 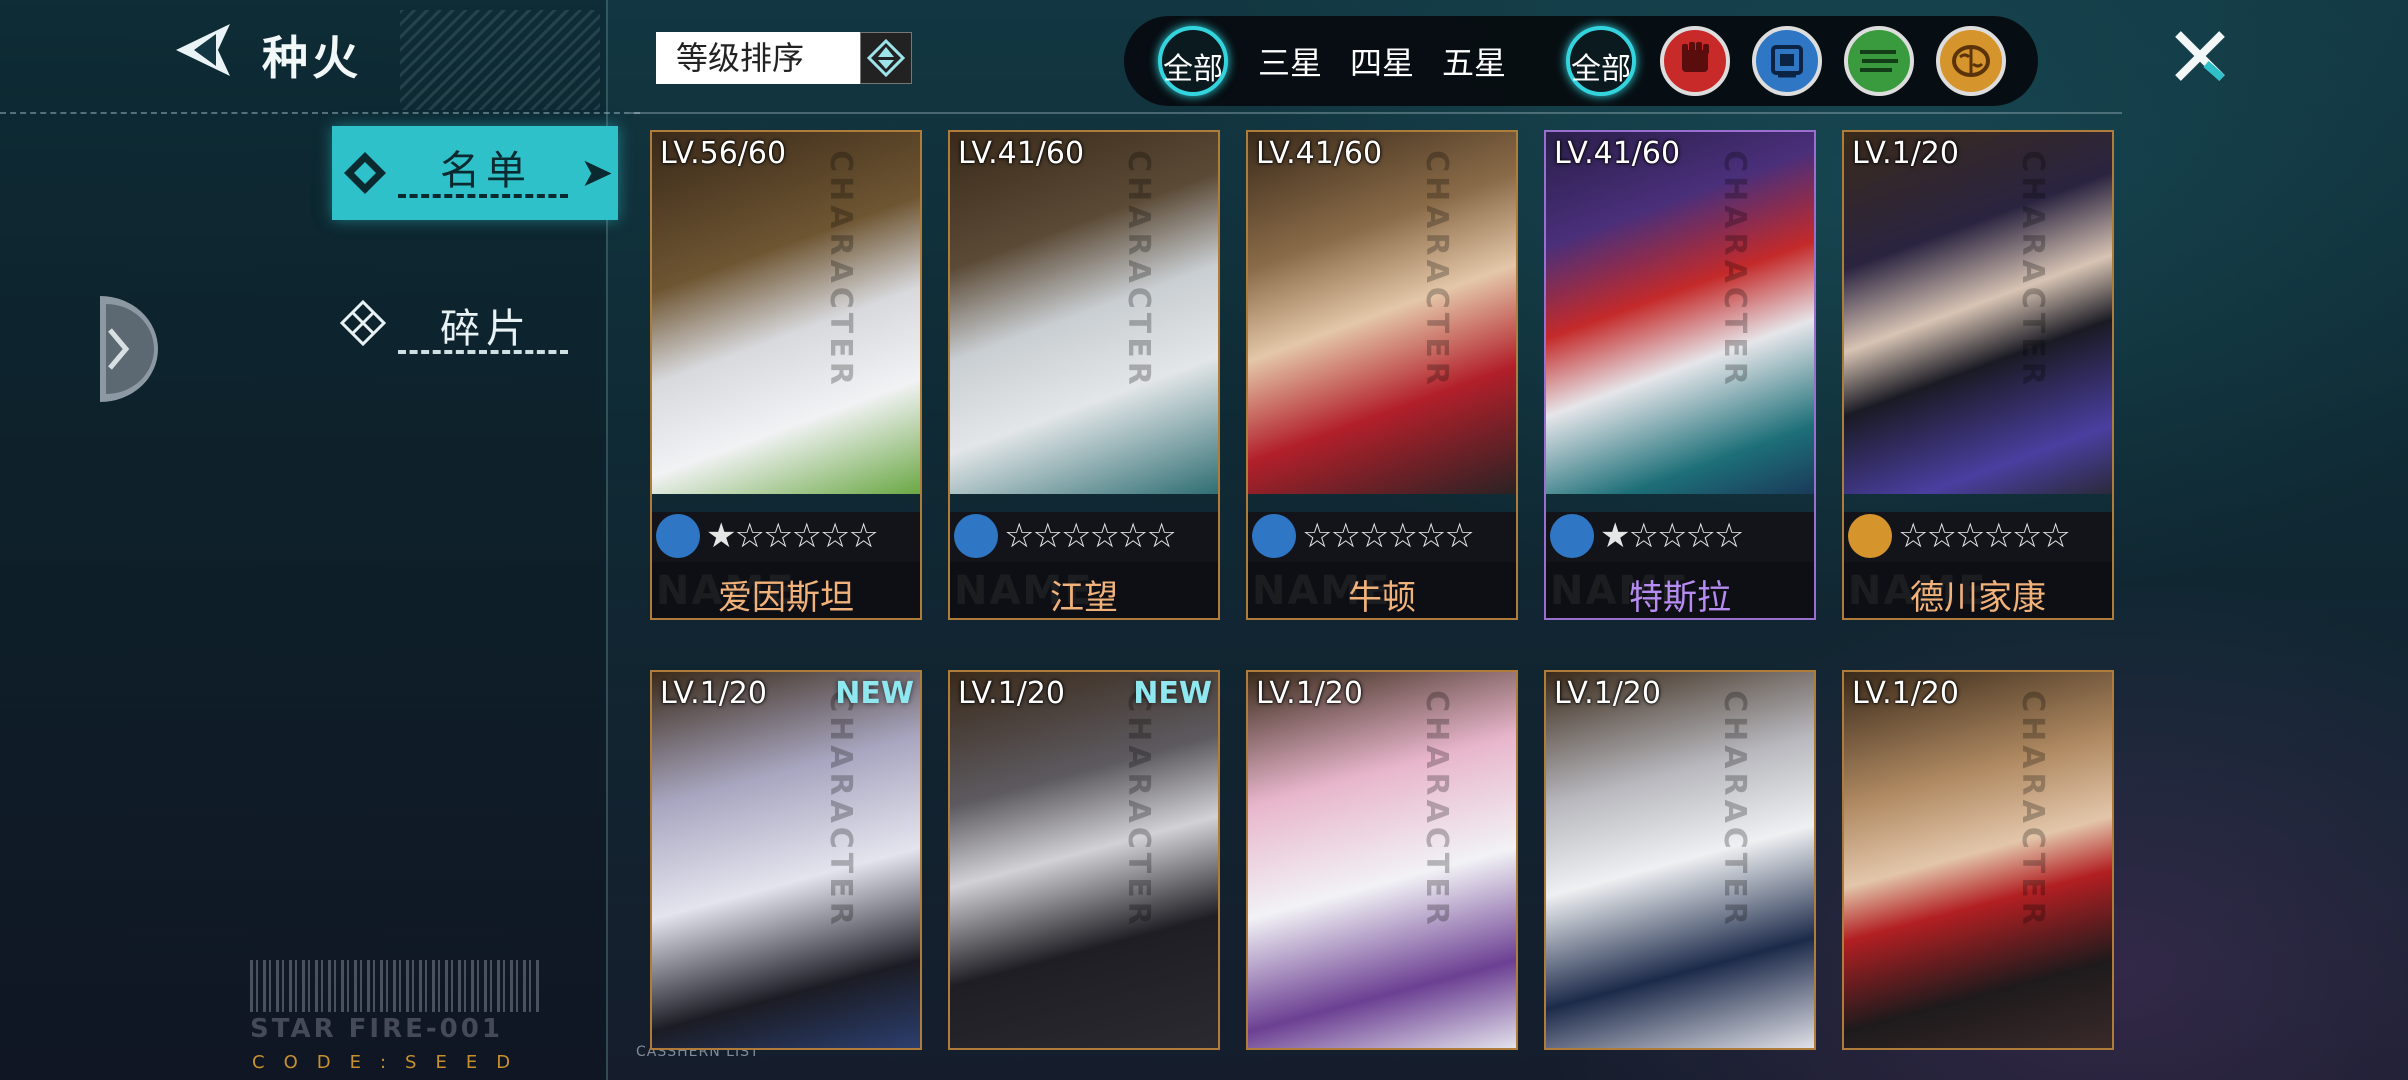 I want to click on name-row: NAME 特斯拉, so click(x=1680, y=590).